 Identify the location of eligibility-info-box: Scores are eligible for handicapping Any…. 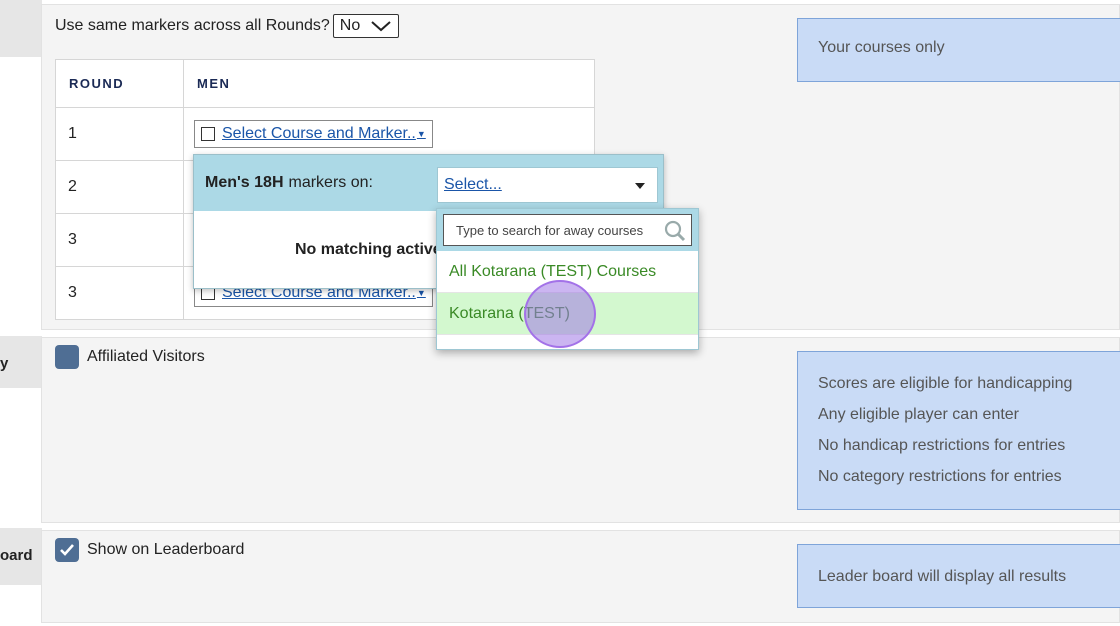
(958, 430).